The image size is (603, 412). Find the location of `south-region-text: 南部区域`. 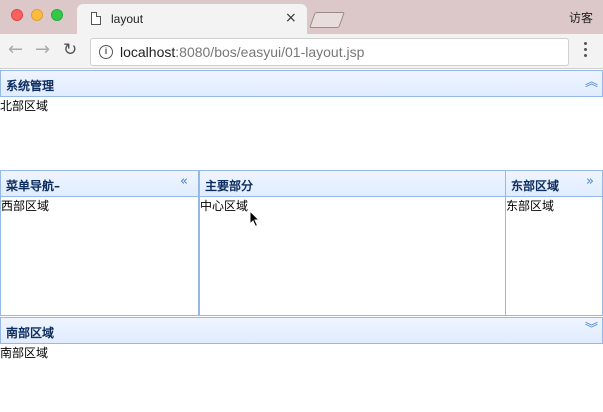

south-region-text: 南部区域 is located at coordinates (24, 353).